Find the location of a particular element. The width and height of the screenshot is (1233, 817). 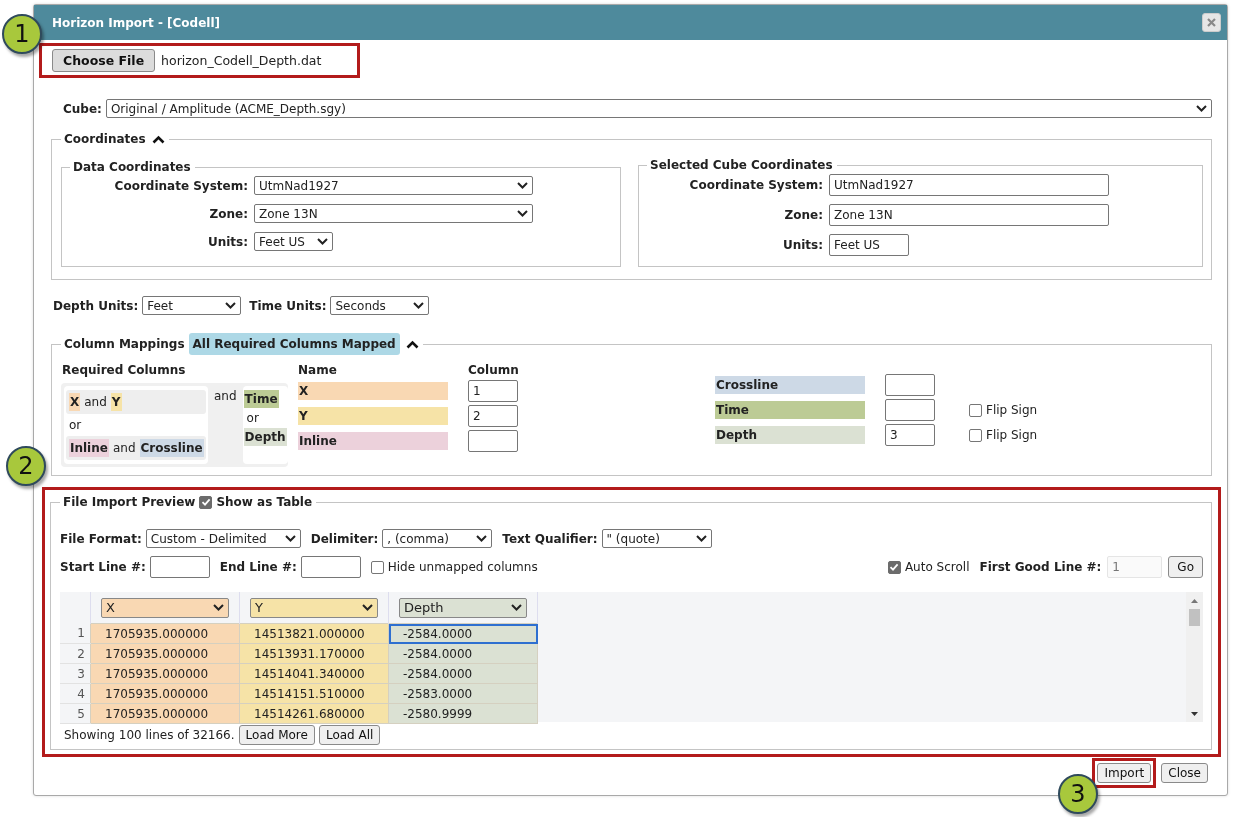

dropdown: , (comma) is located at coordinates (437, 538).